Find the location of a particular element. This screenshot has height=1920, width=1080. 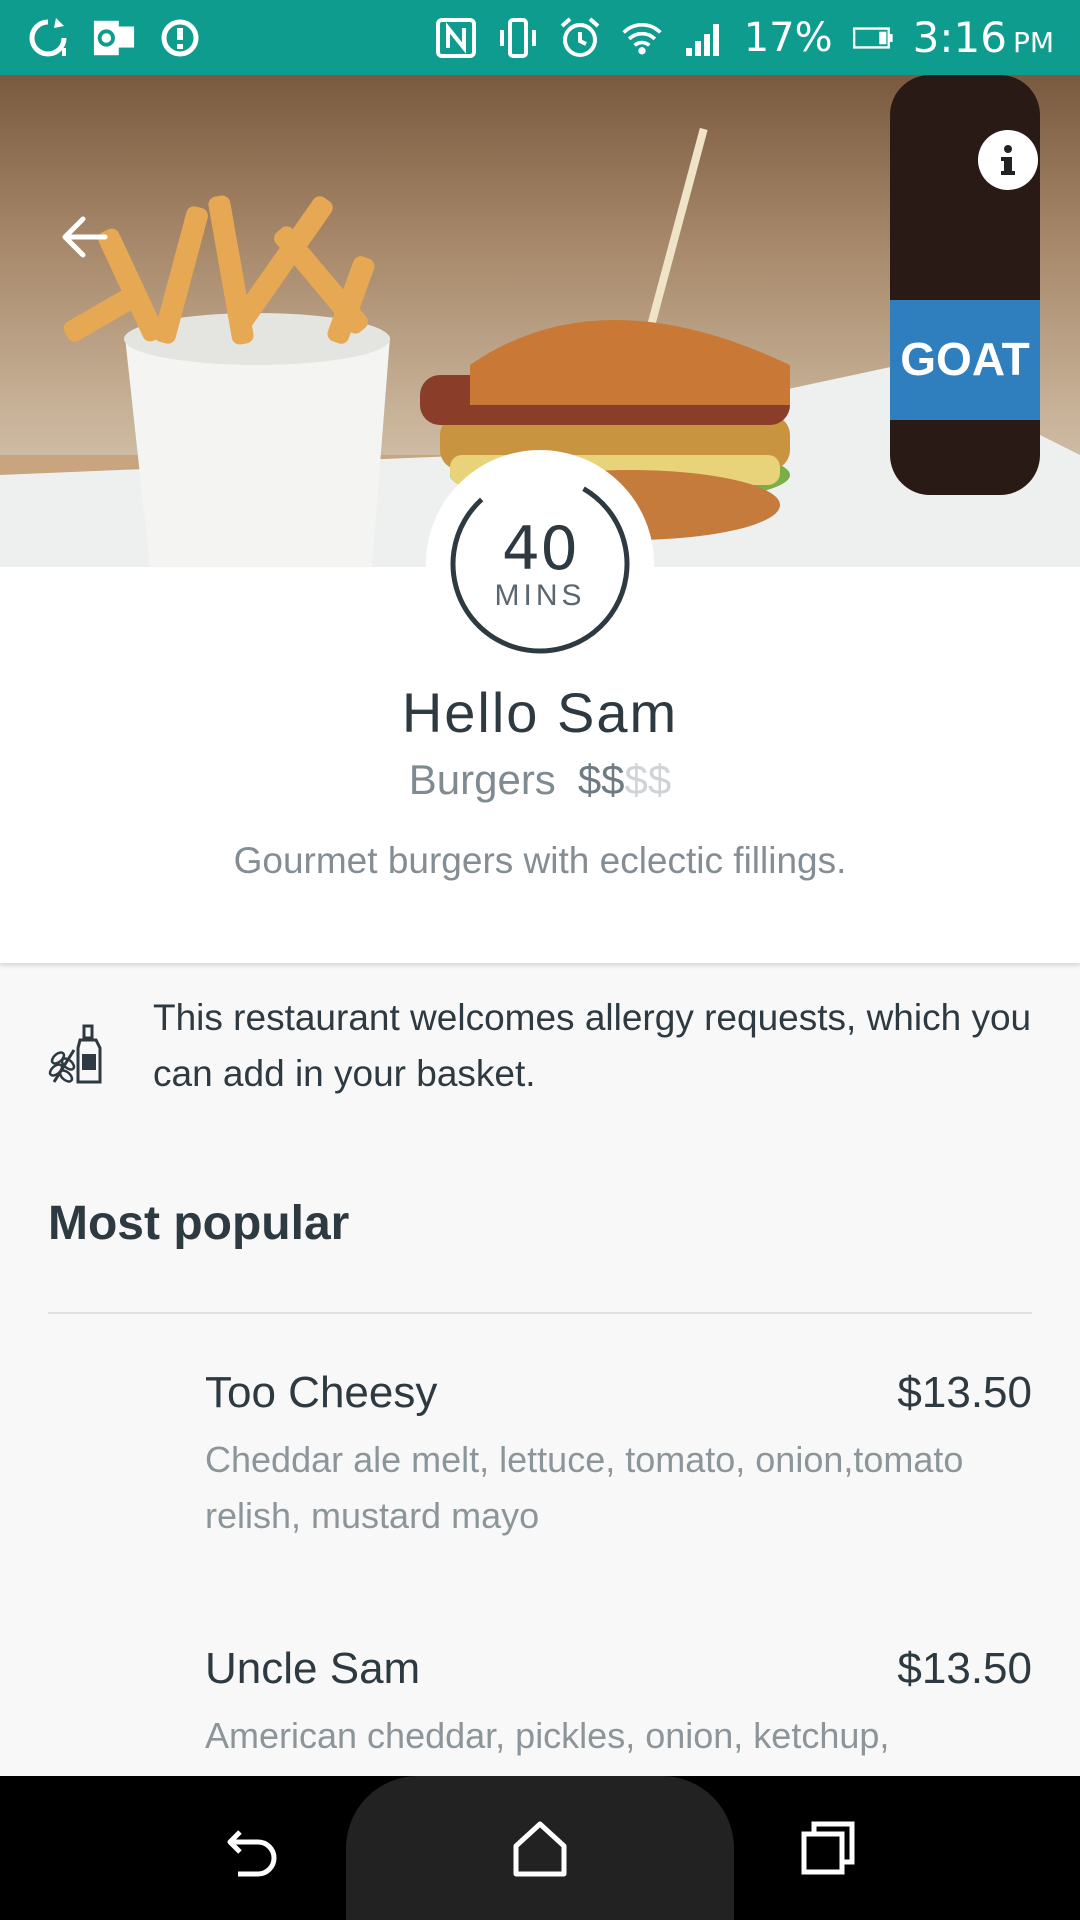

wifi-icon is located at coordinates (642, 38).